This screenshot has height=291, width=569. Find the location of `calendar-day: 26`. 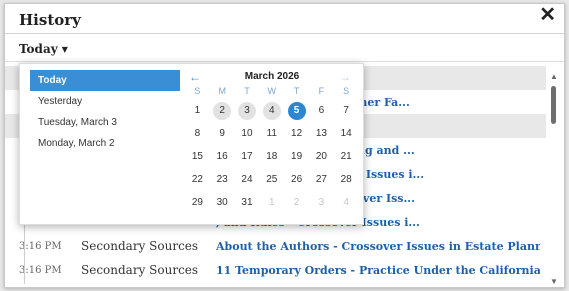

calendar-day: 26 is located at coordinates (296, 179).